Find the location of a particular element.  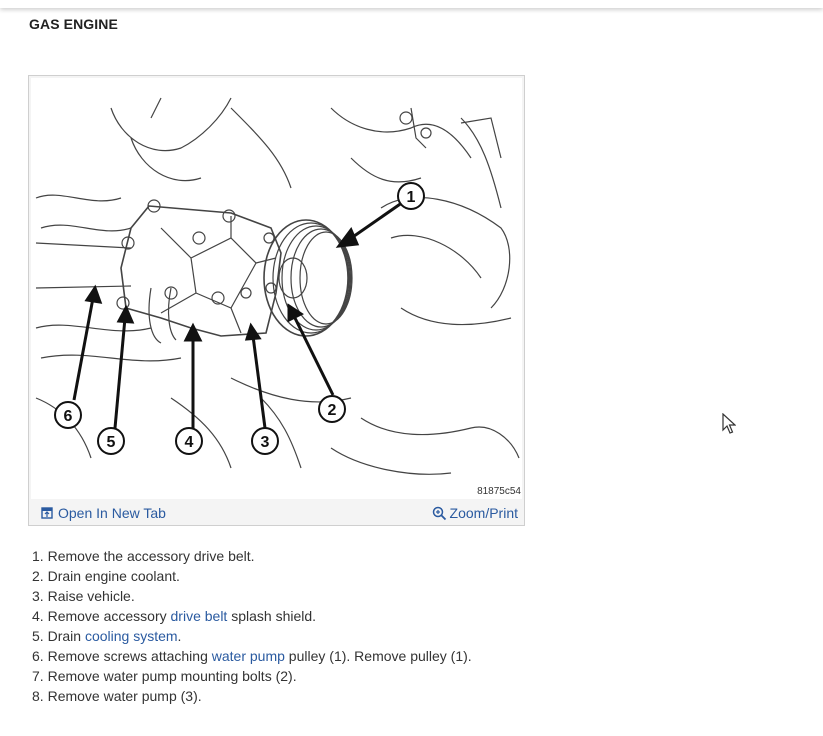

callout-1: 1 is located at coordinates (411, 196).